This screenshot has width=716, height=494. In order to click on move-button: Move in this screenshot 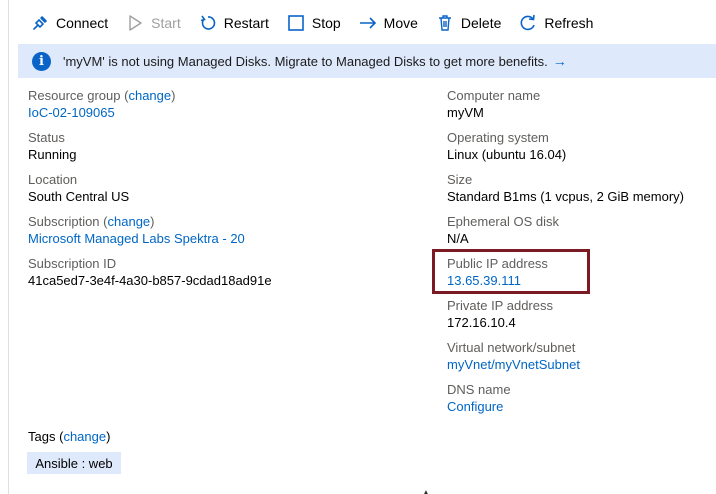, I will do `click(388, 23)`.